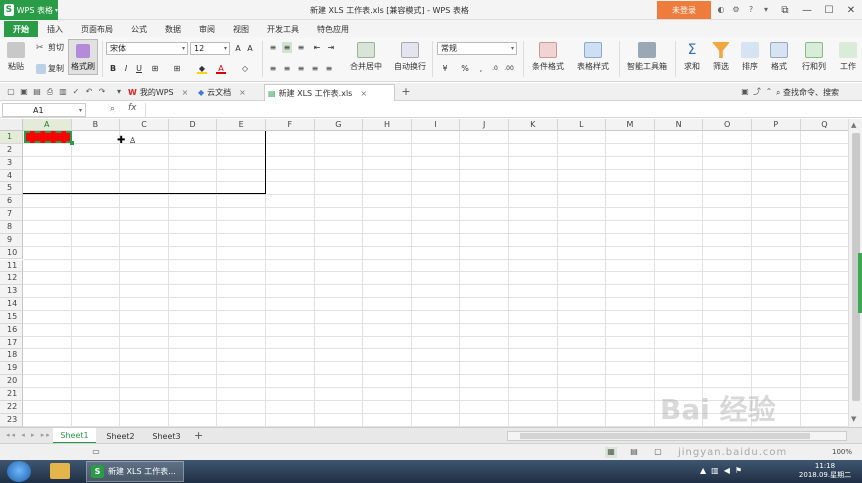 This screenshot has width=862, height=483. Describe the element at coordinates (273, 47) in the screenshot. I see `align-top-icon: ≡` at that location.